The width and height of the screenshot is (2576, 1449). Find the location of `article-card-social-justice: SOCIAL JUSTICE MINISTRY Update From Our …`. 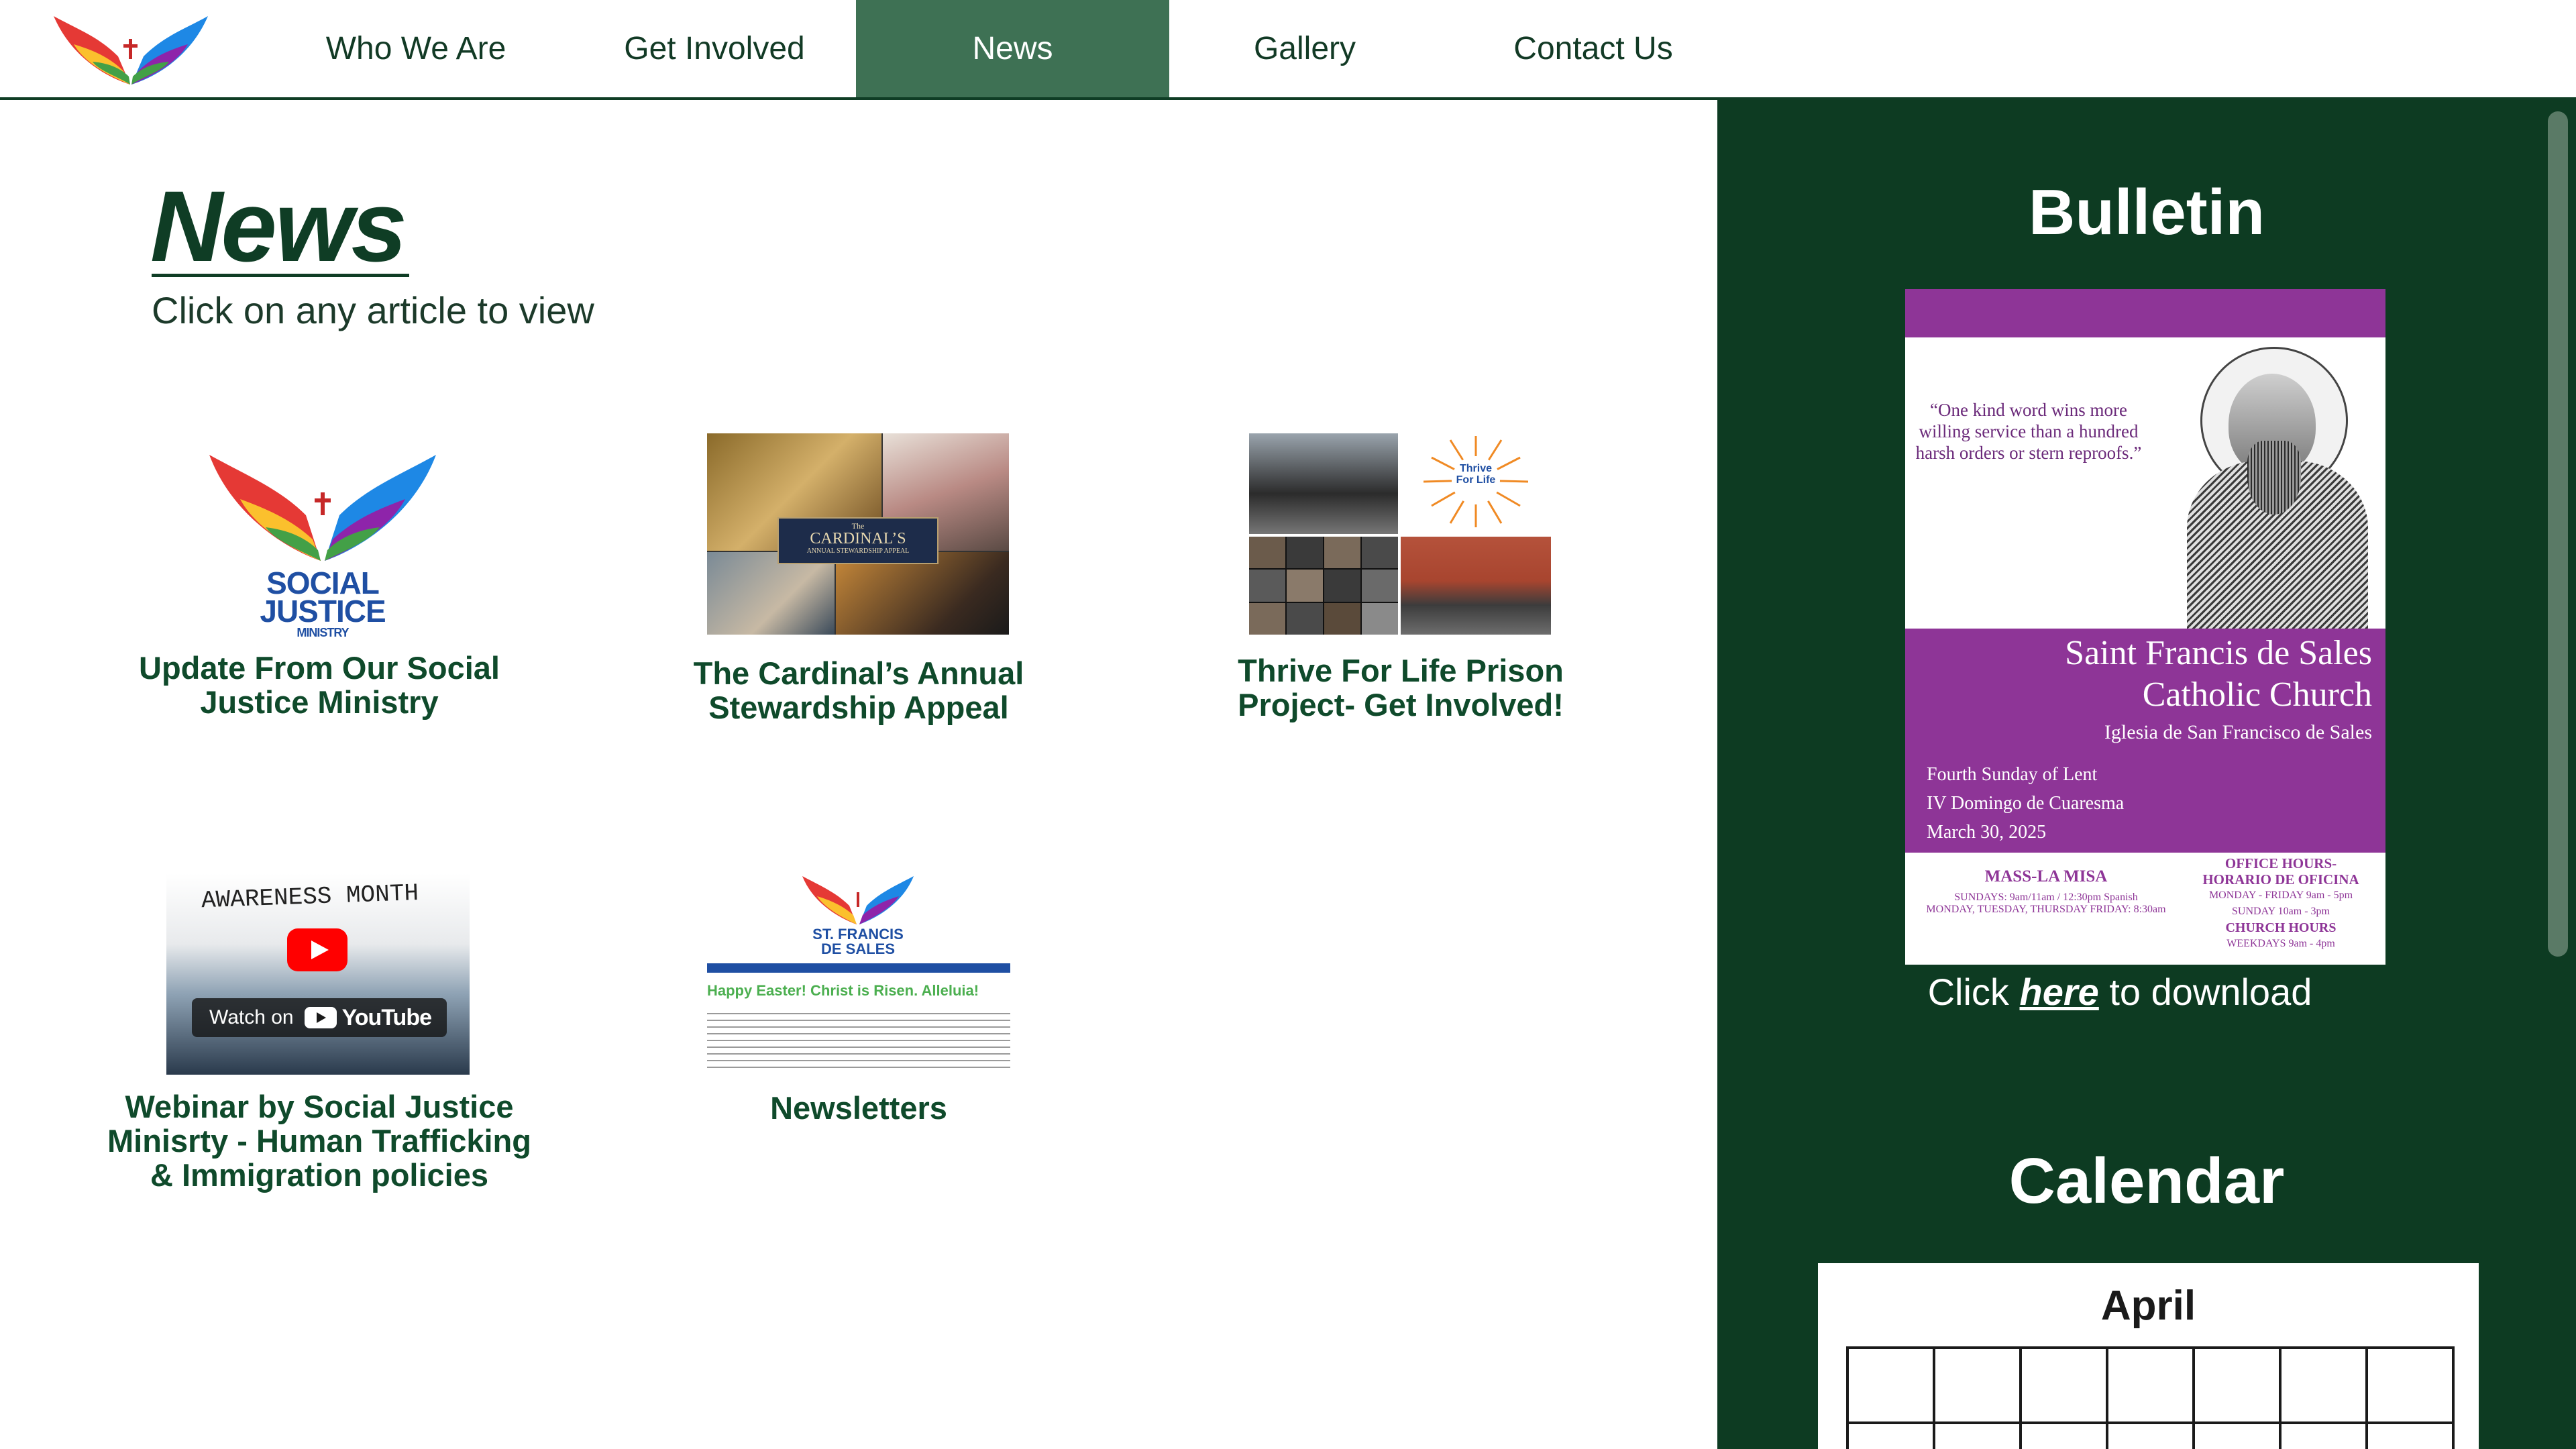

article-card-social-justice: SOCIAL JUSTICE MINISTRY Update From Our … is located at coordinates (319, 576).